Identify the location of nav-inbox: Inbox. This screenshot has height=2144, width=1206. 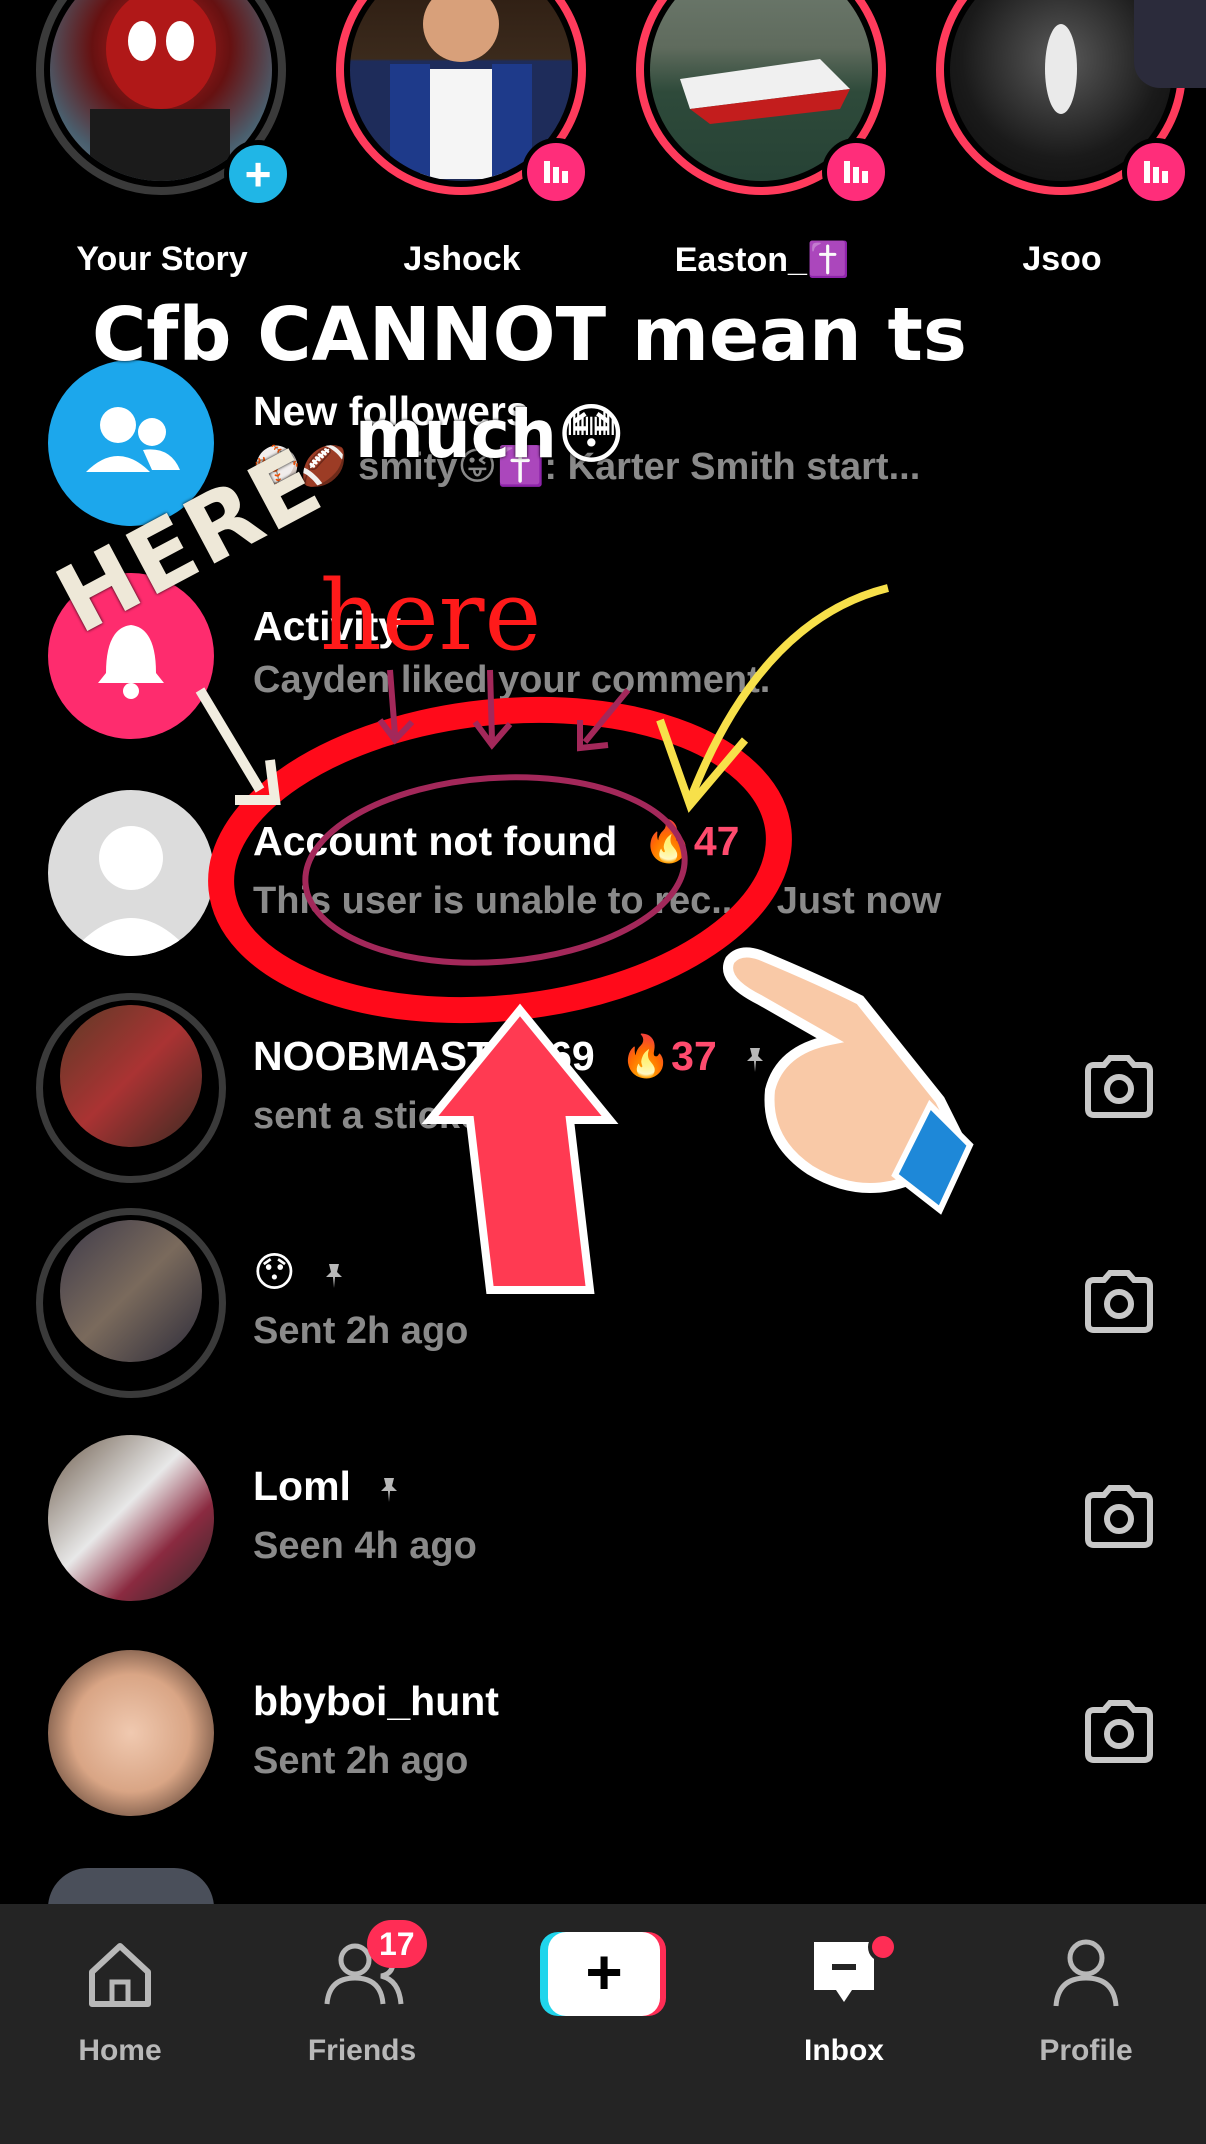
(844, 1999).